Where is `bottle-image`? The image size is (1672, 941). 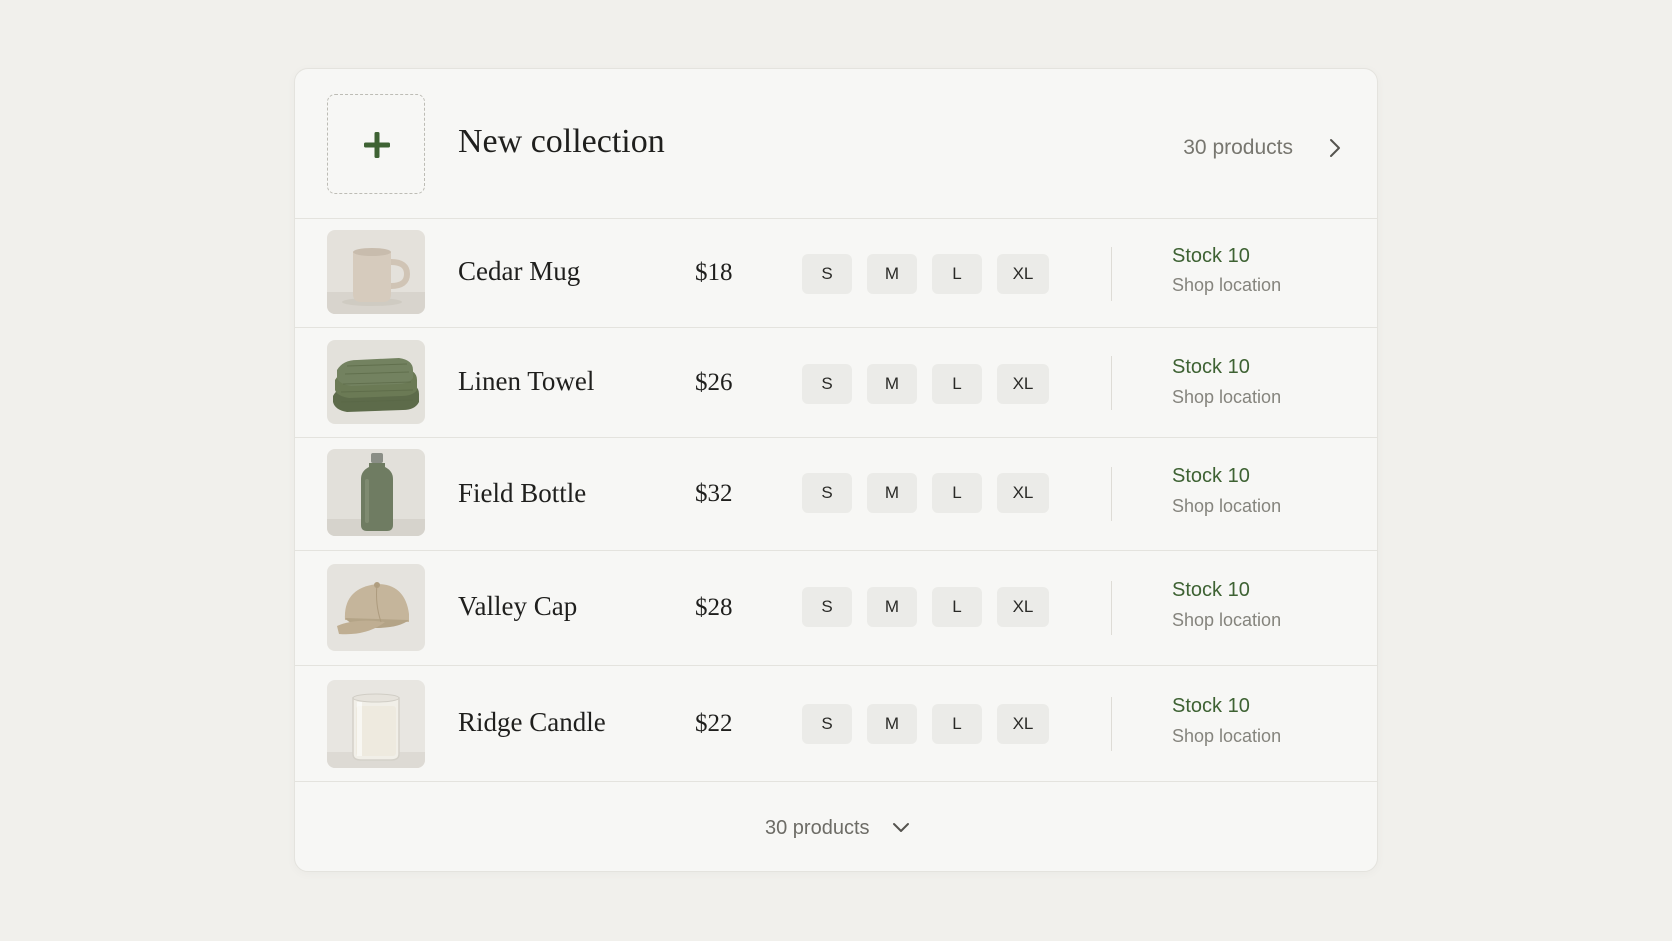 bottle-image is located at coordinates (376, 492).